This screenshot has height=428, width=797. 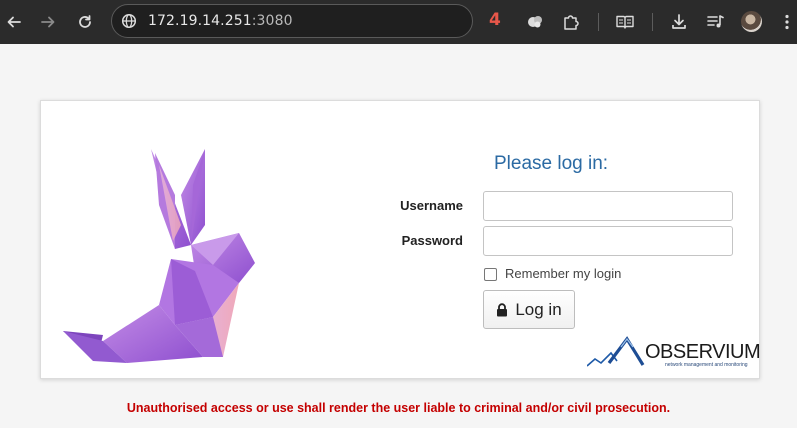 What do you see at coordinates (432, 240) in the screenshot?
I see `password-label: Password` at bounding box center [432, 240].